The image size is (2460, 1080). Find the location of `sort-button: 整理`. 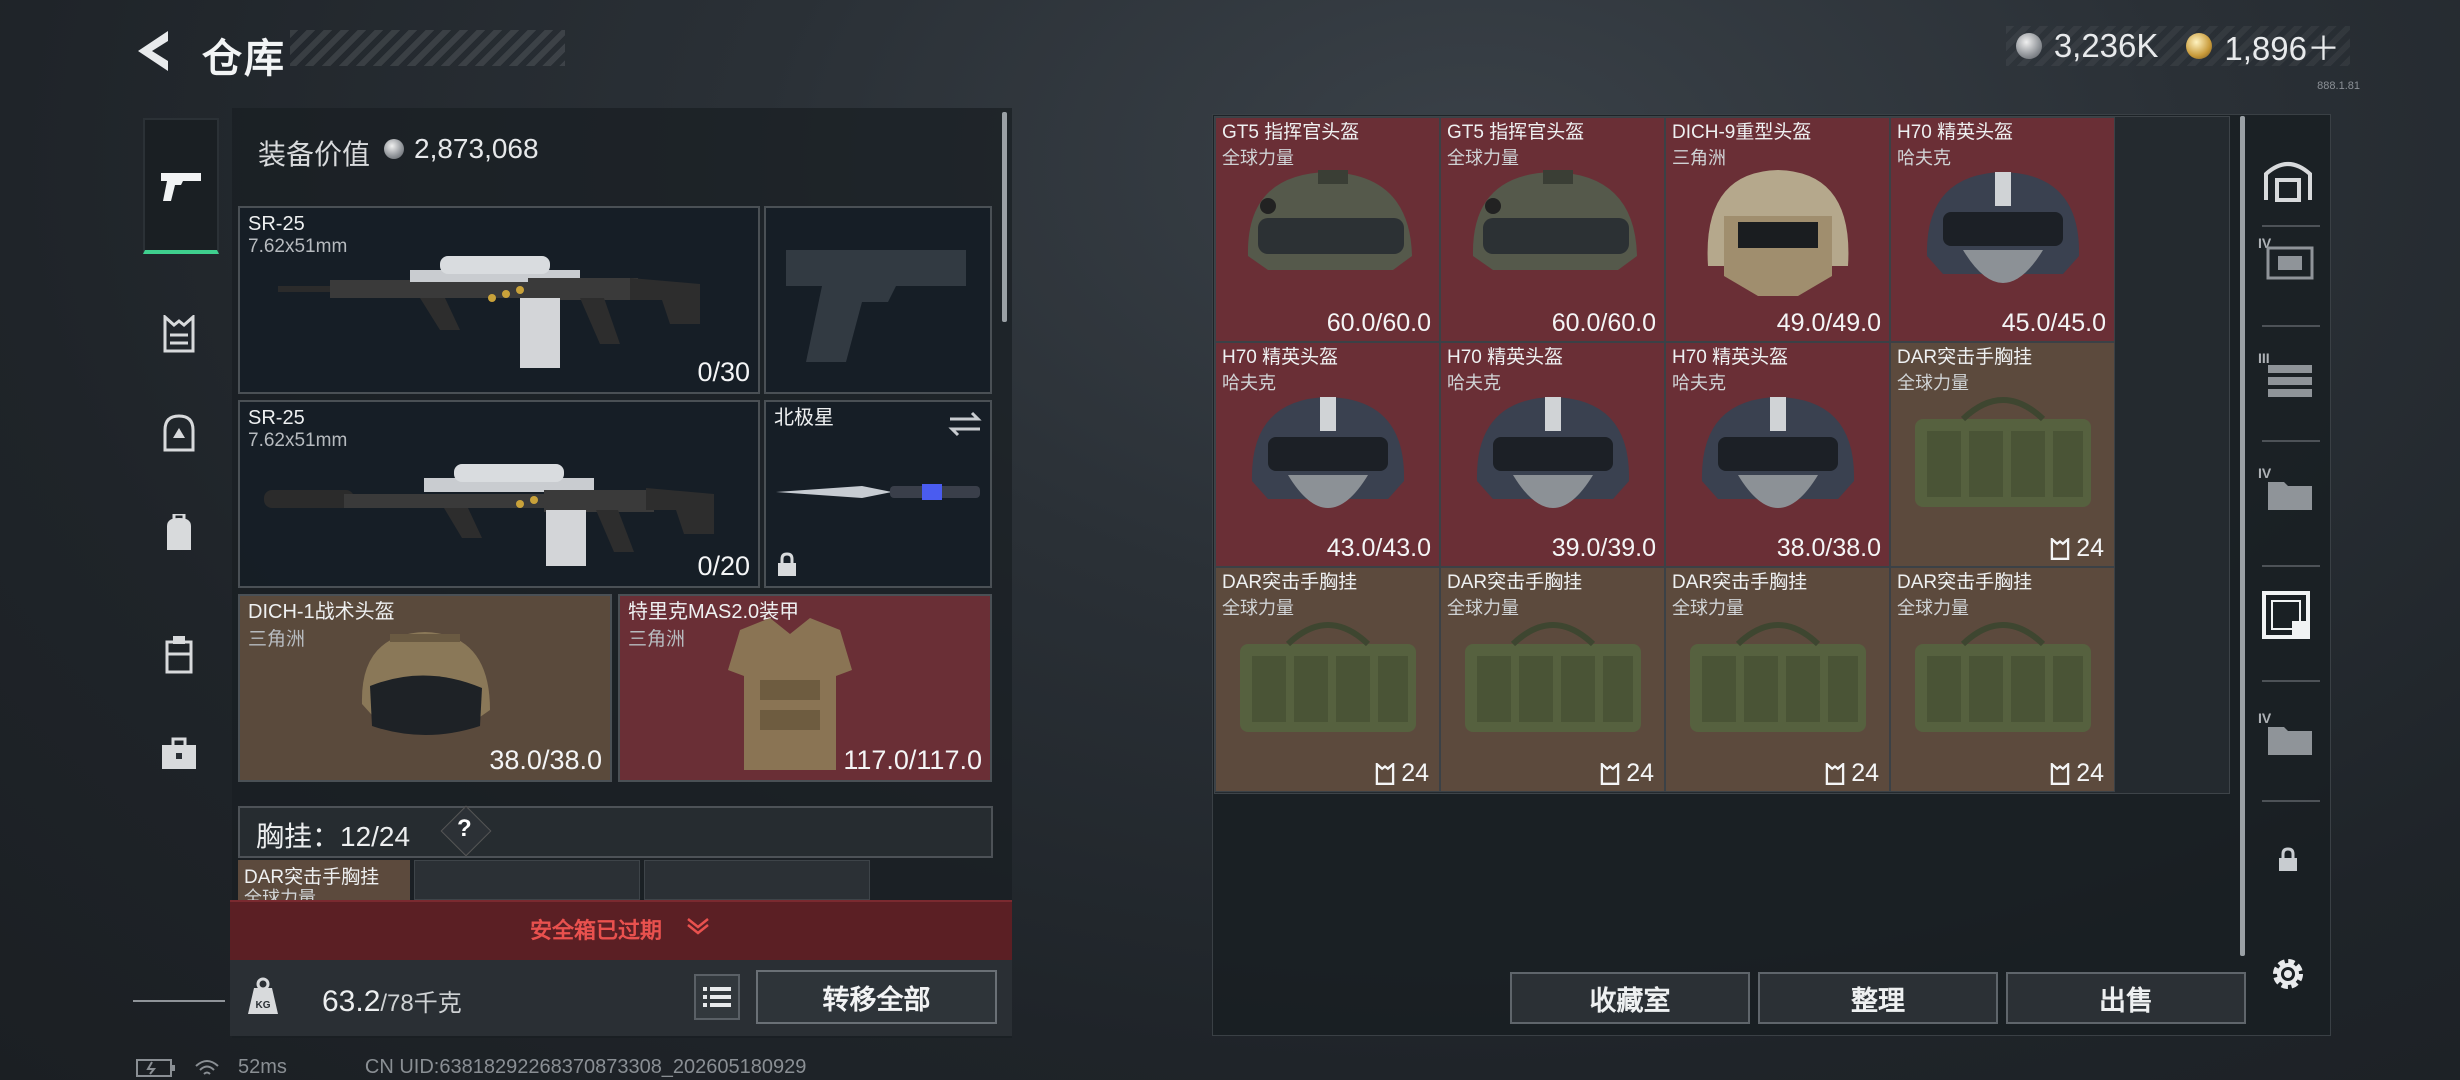

sort-button: 整理 is located at coordinates (1878, 998).